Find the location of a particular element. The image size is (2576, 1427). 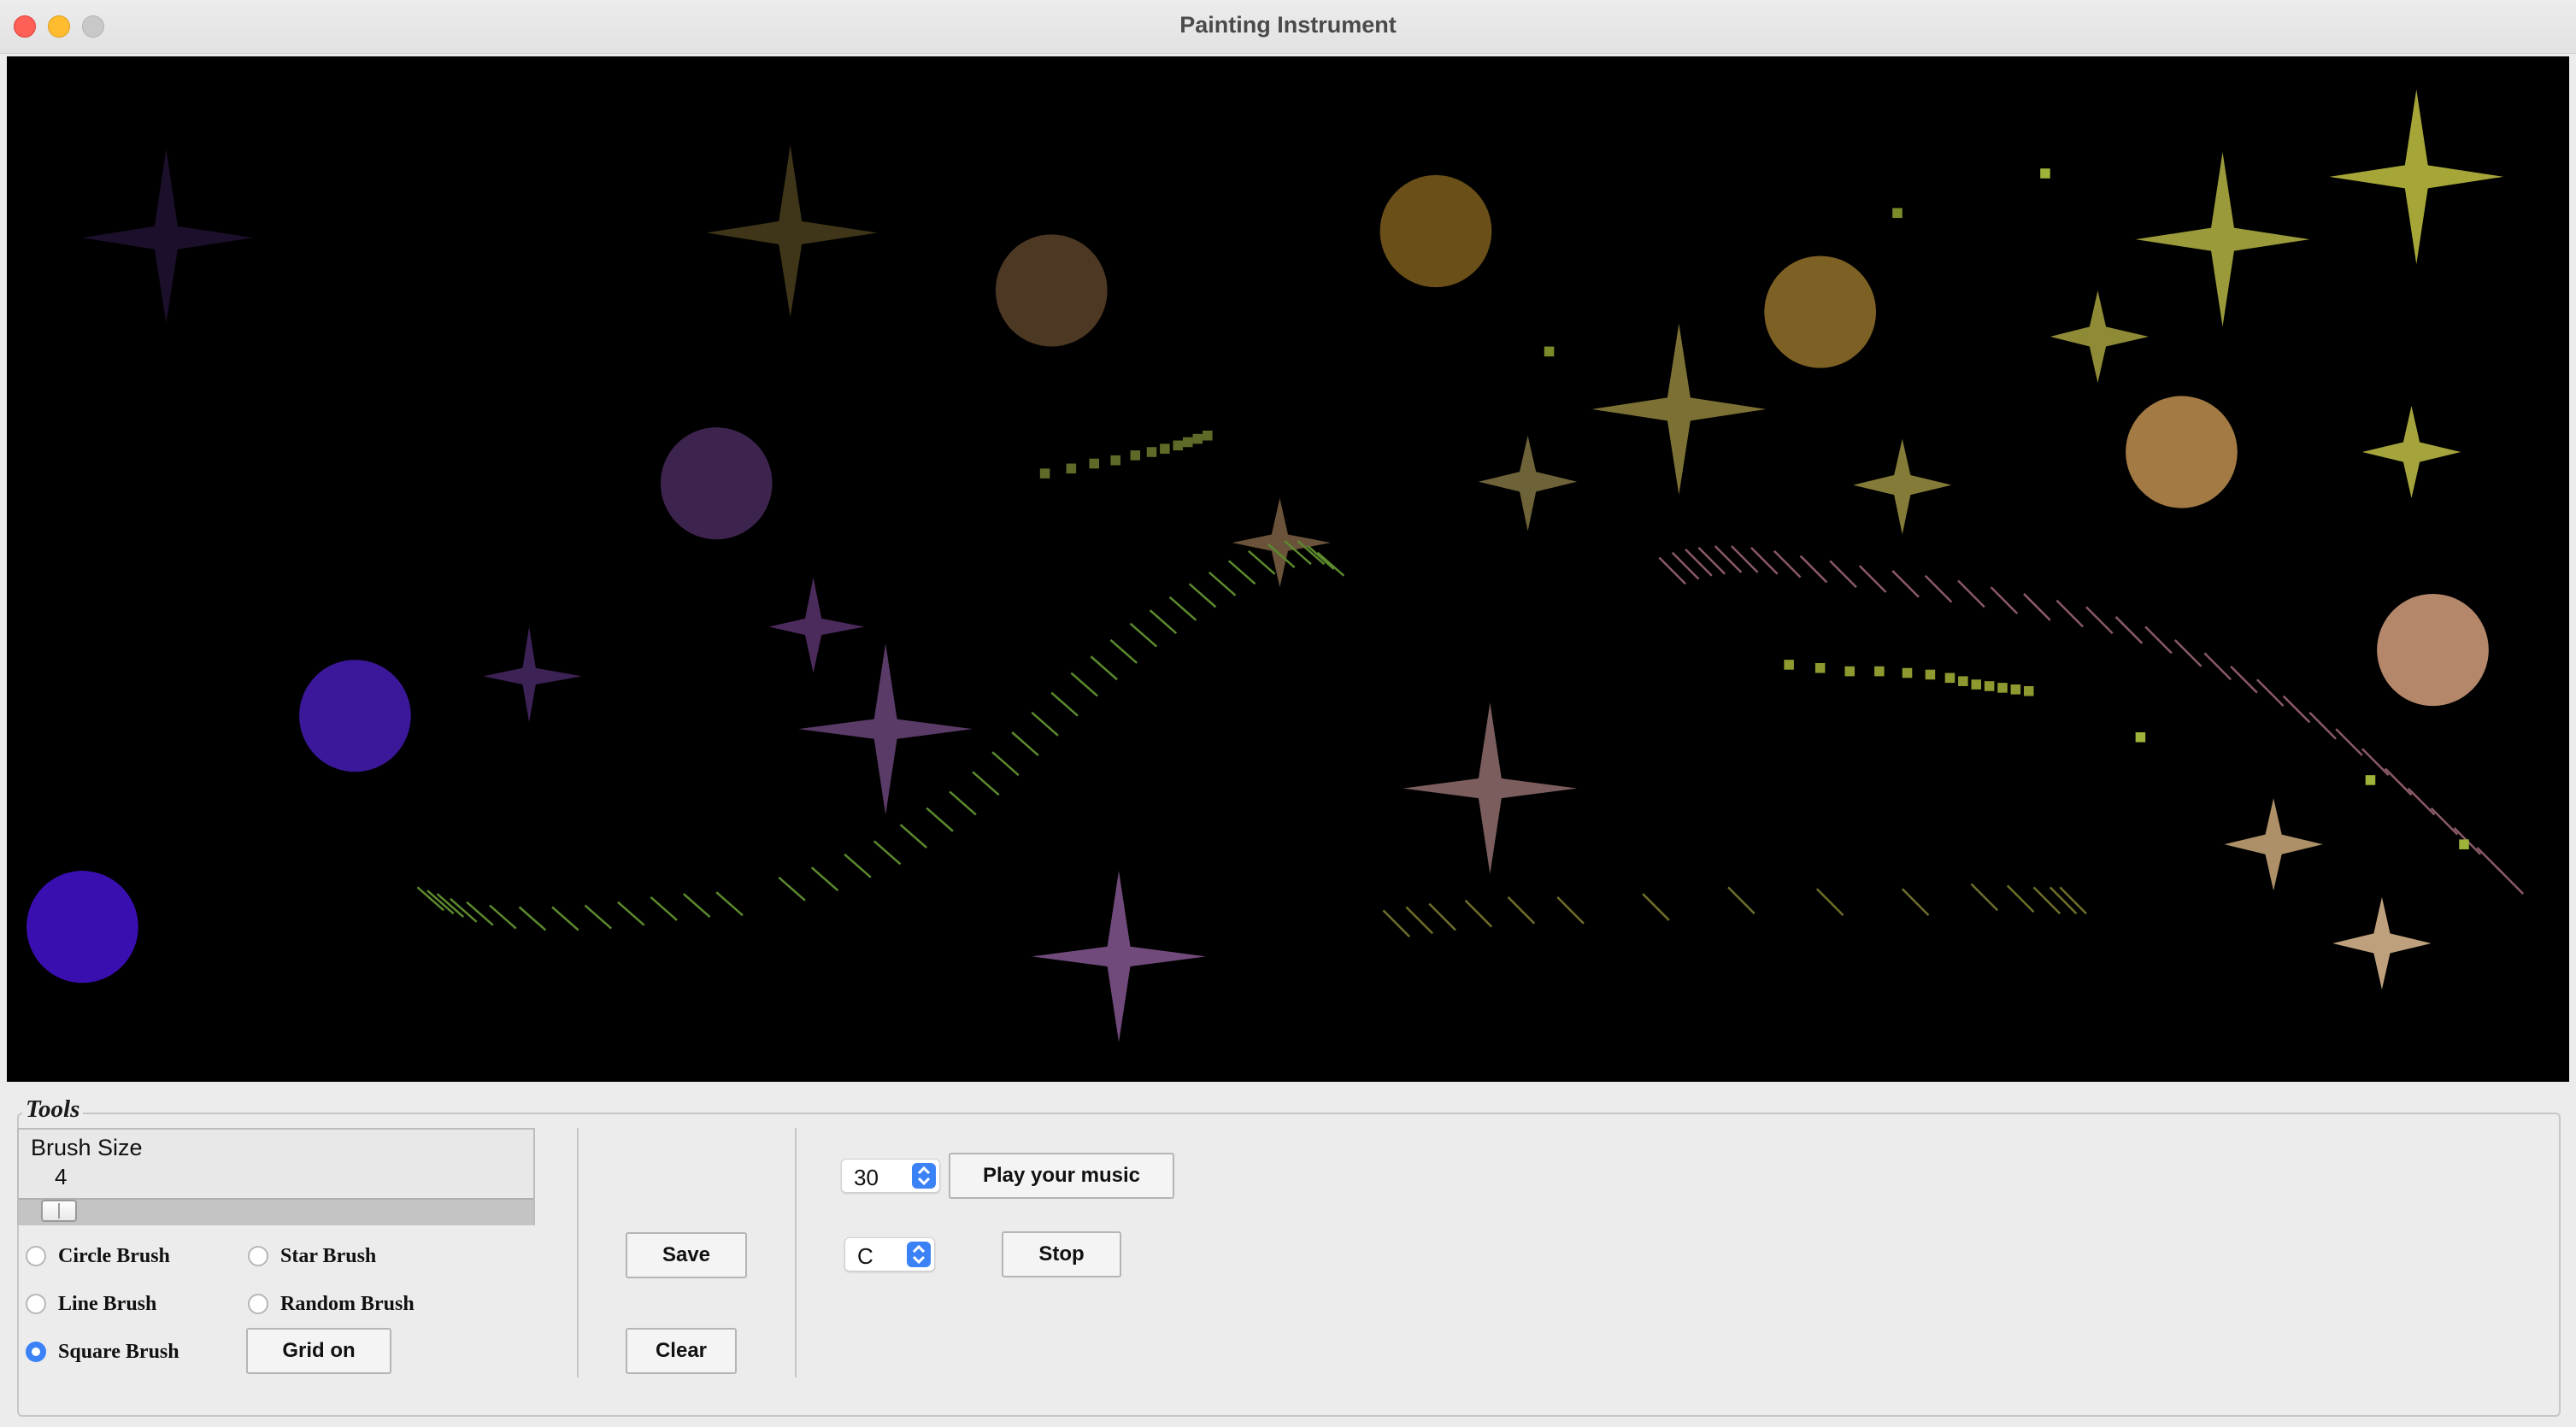

radio-button-selected is located at coordinates (36, 1352).